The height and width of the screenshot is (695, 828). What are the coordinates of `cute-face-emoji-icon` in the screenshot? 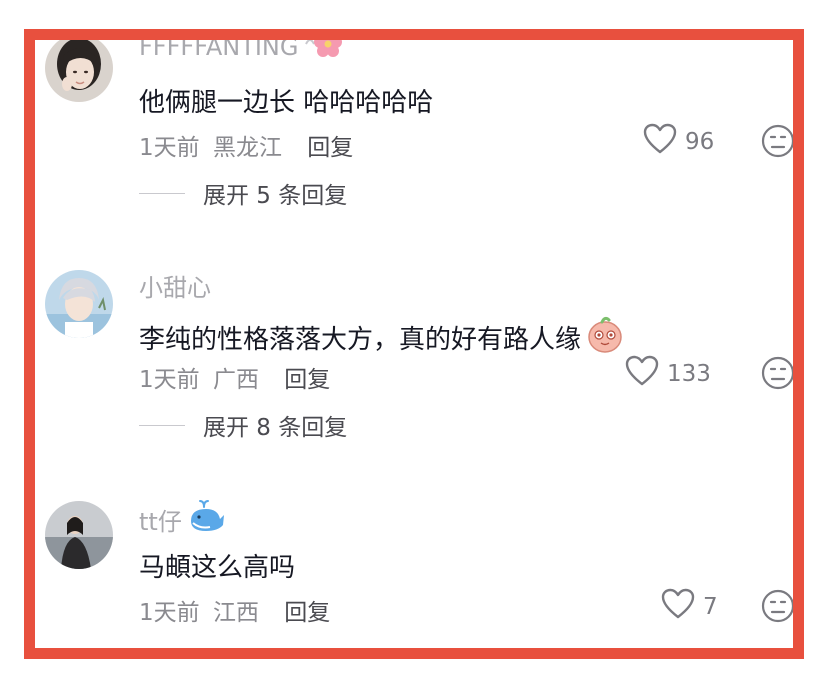 It's located at (605, 337).